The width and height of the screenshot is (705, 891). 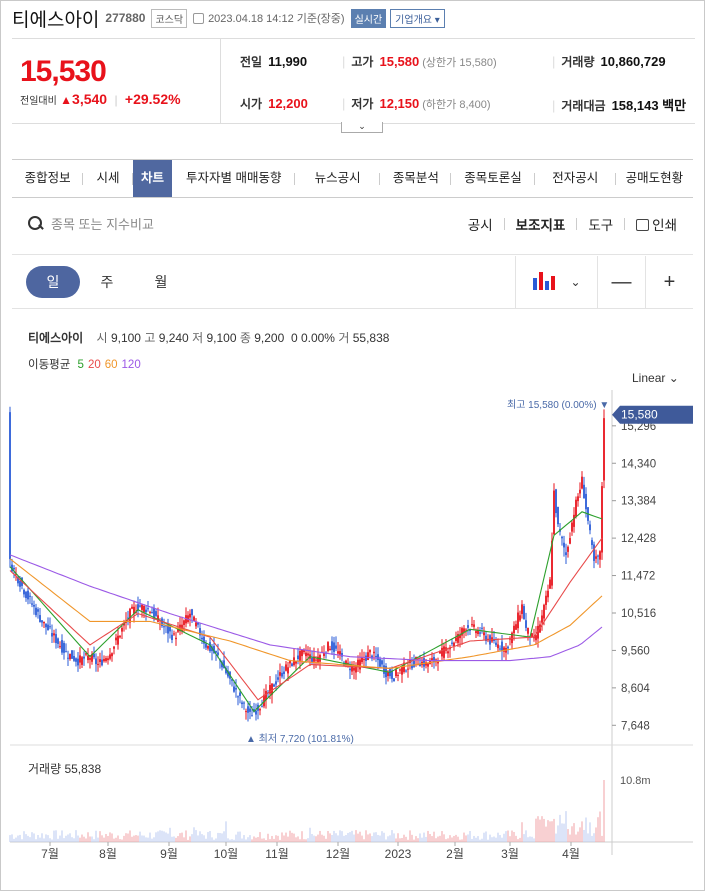 I want to click on tools-button: 도구, so click(x=600, y=224).